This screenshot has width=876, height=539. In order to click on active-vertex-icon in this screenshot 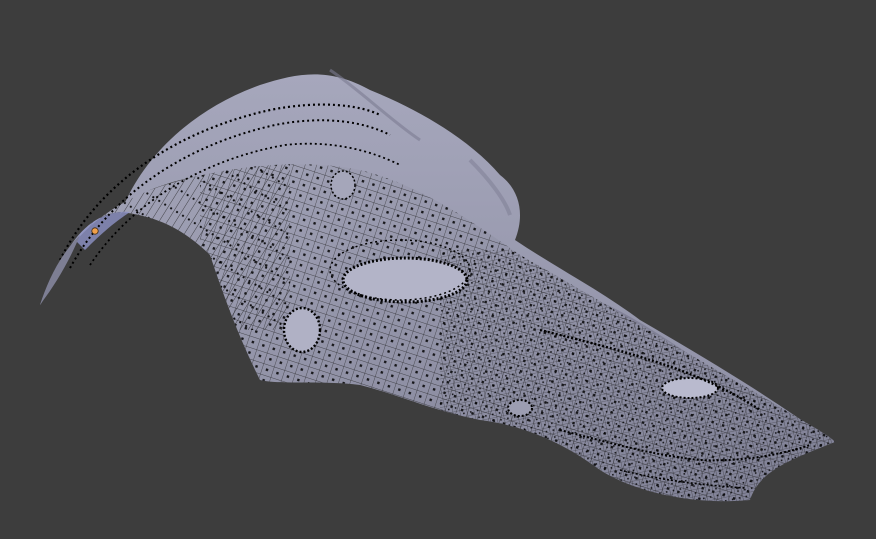, I will do `click(95, 231)`.